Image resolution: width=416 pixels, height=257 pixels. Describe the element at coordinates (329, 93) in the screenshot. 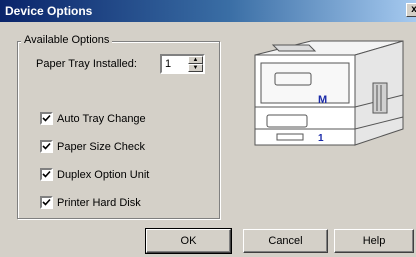

I see `printer-illustration: M 1` at that location.